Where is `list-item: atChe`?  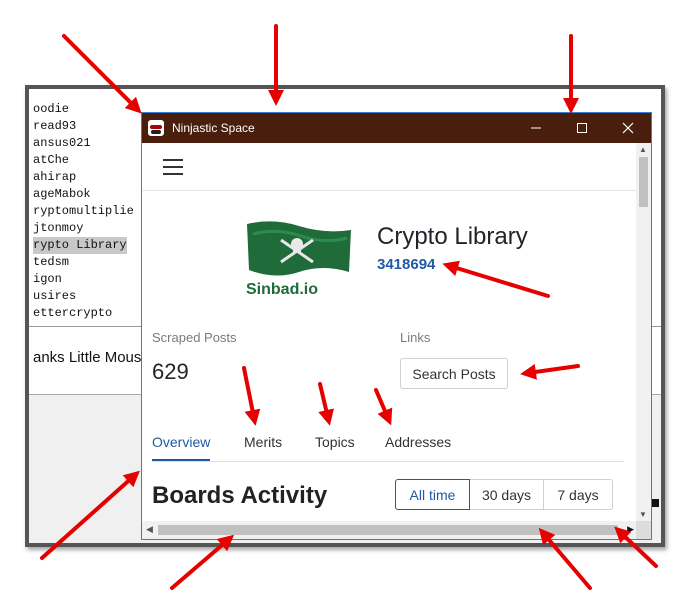 list-item: atChe is located at coordinates (83, 160).